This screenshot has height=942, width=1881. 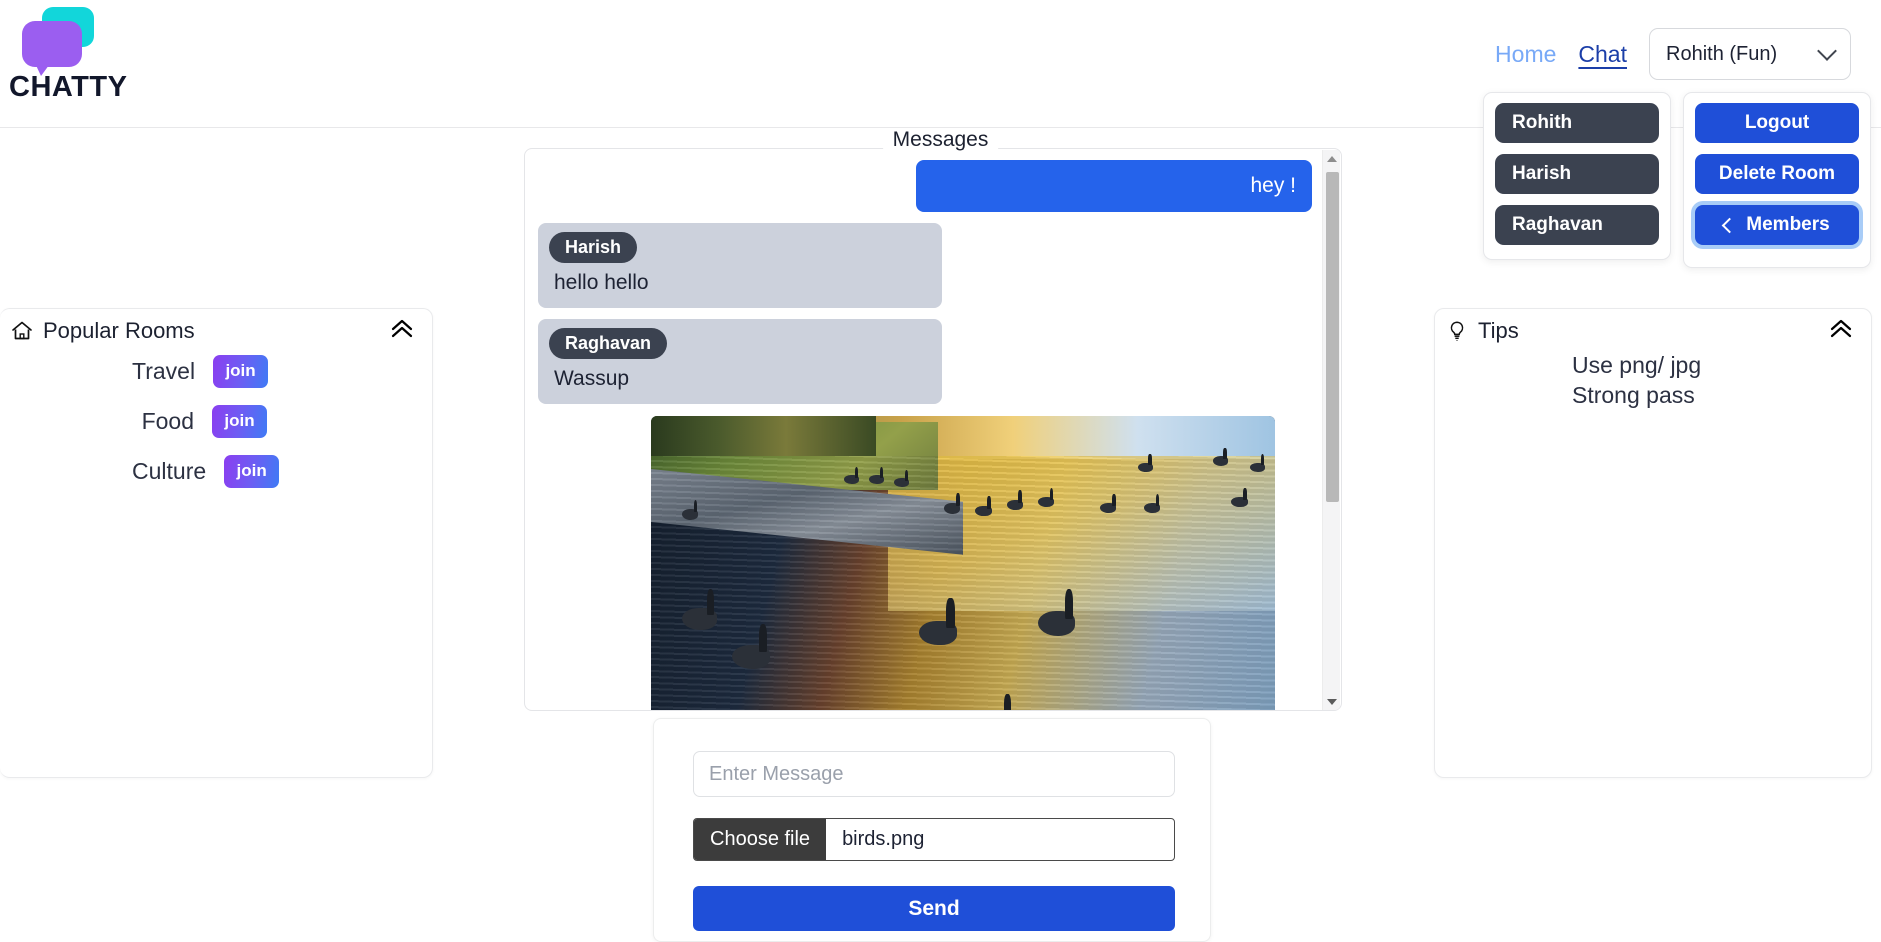 What do you see at coordinates (934, 908) in the screenshot?
I see `send-button: Send` at bounding box center [934, 908].